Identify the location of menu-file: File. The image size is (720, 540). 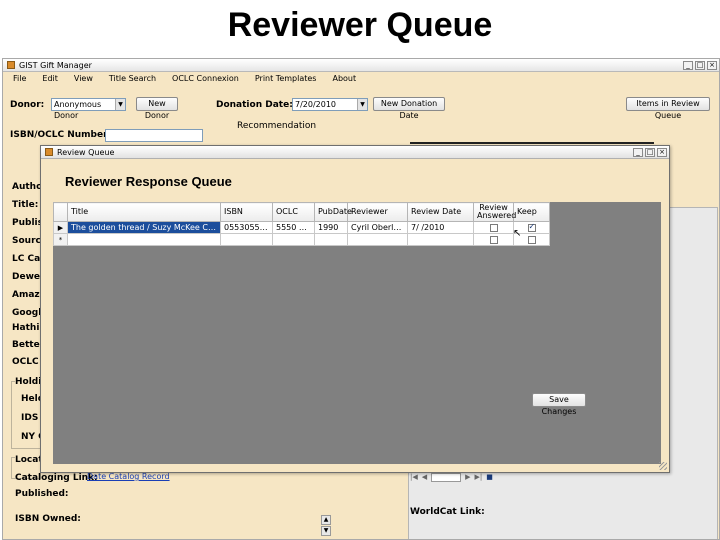
(19, 78).